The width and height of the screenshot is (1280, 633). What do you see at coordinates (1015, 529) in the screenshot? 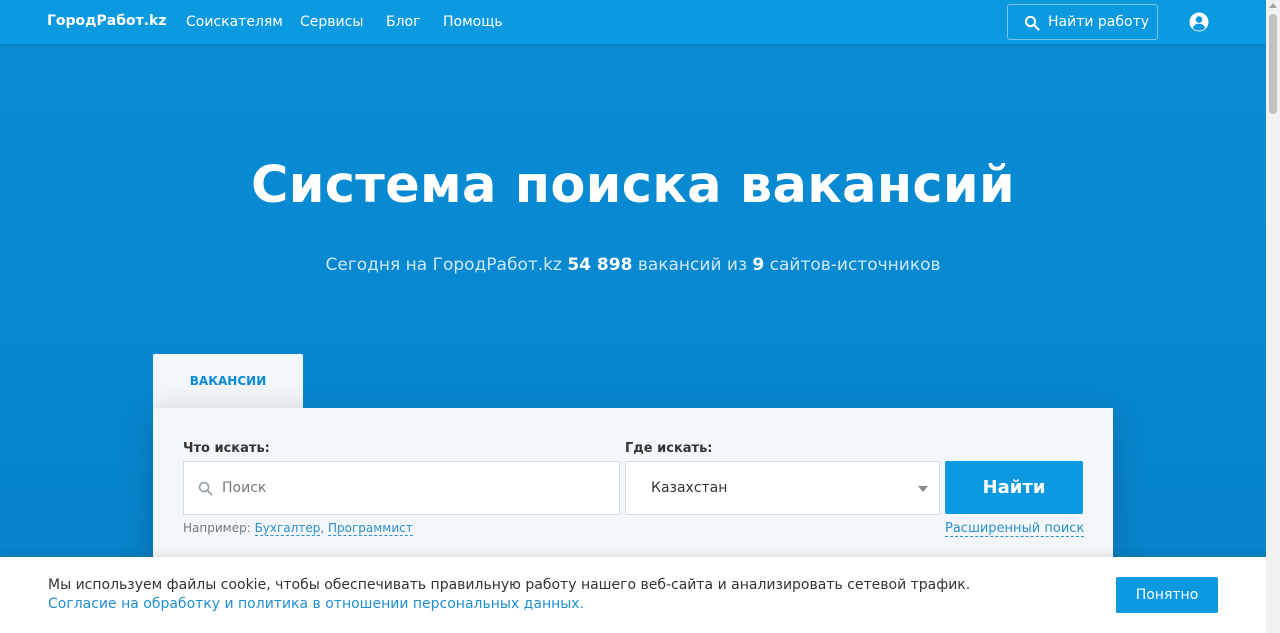
I see `advanced-search-link: Расширенный поиск` at bounding box center [1015, 529].